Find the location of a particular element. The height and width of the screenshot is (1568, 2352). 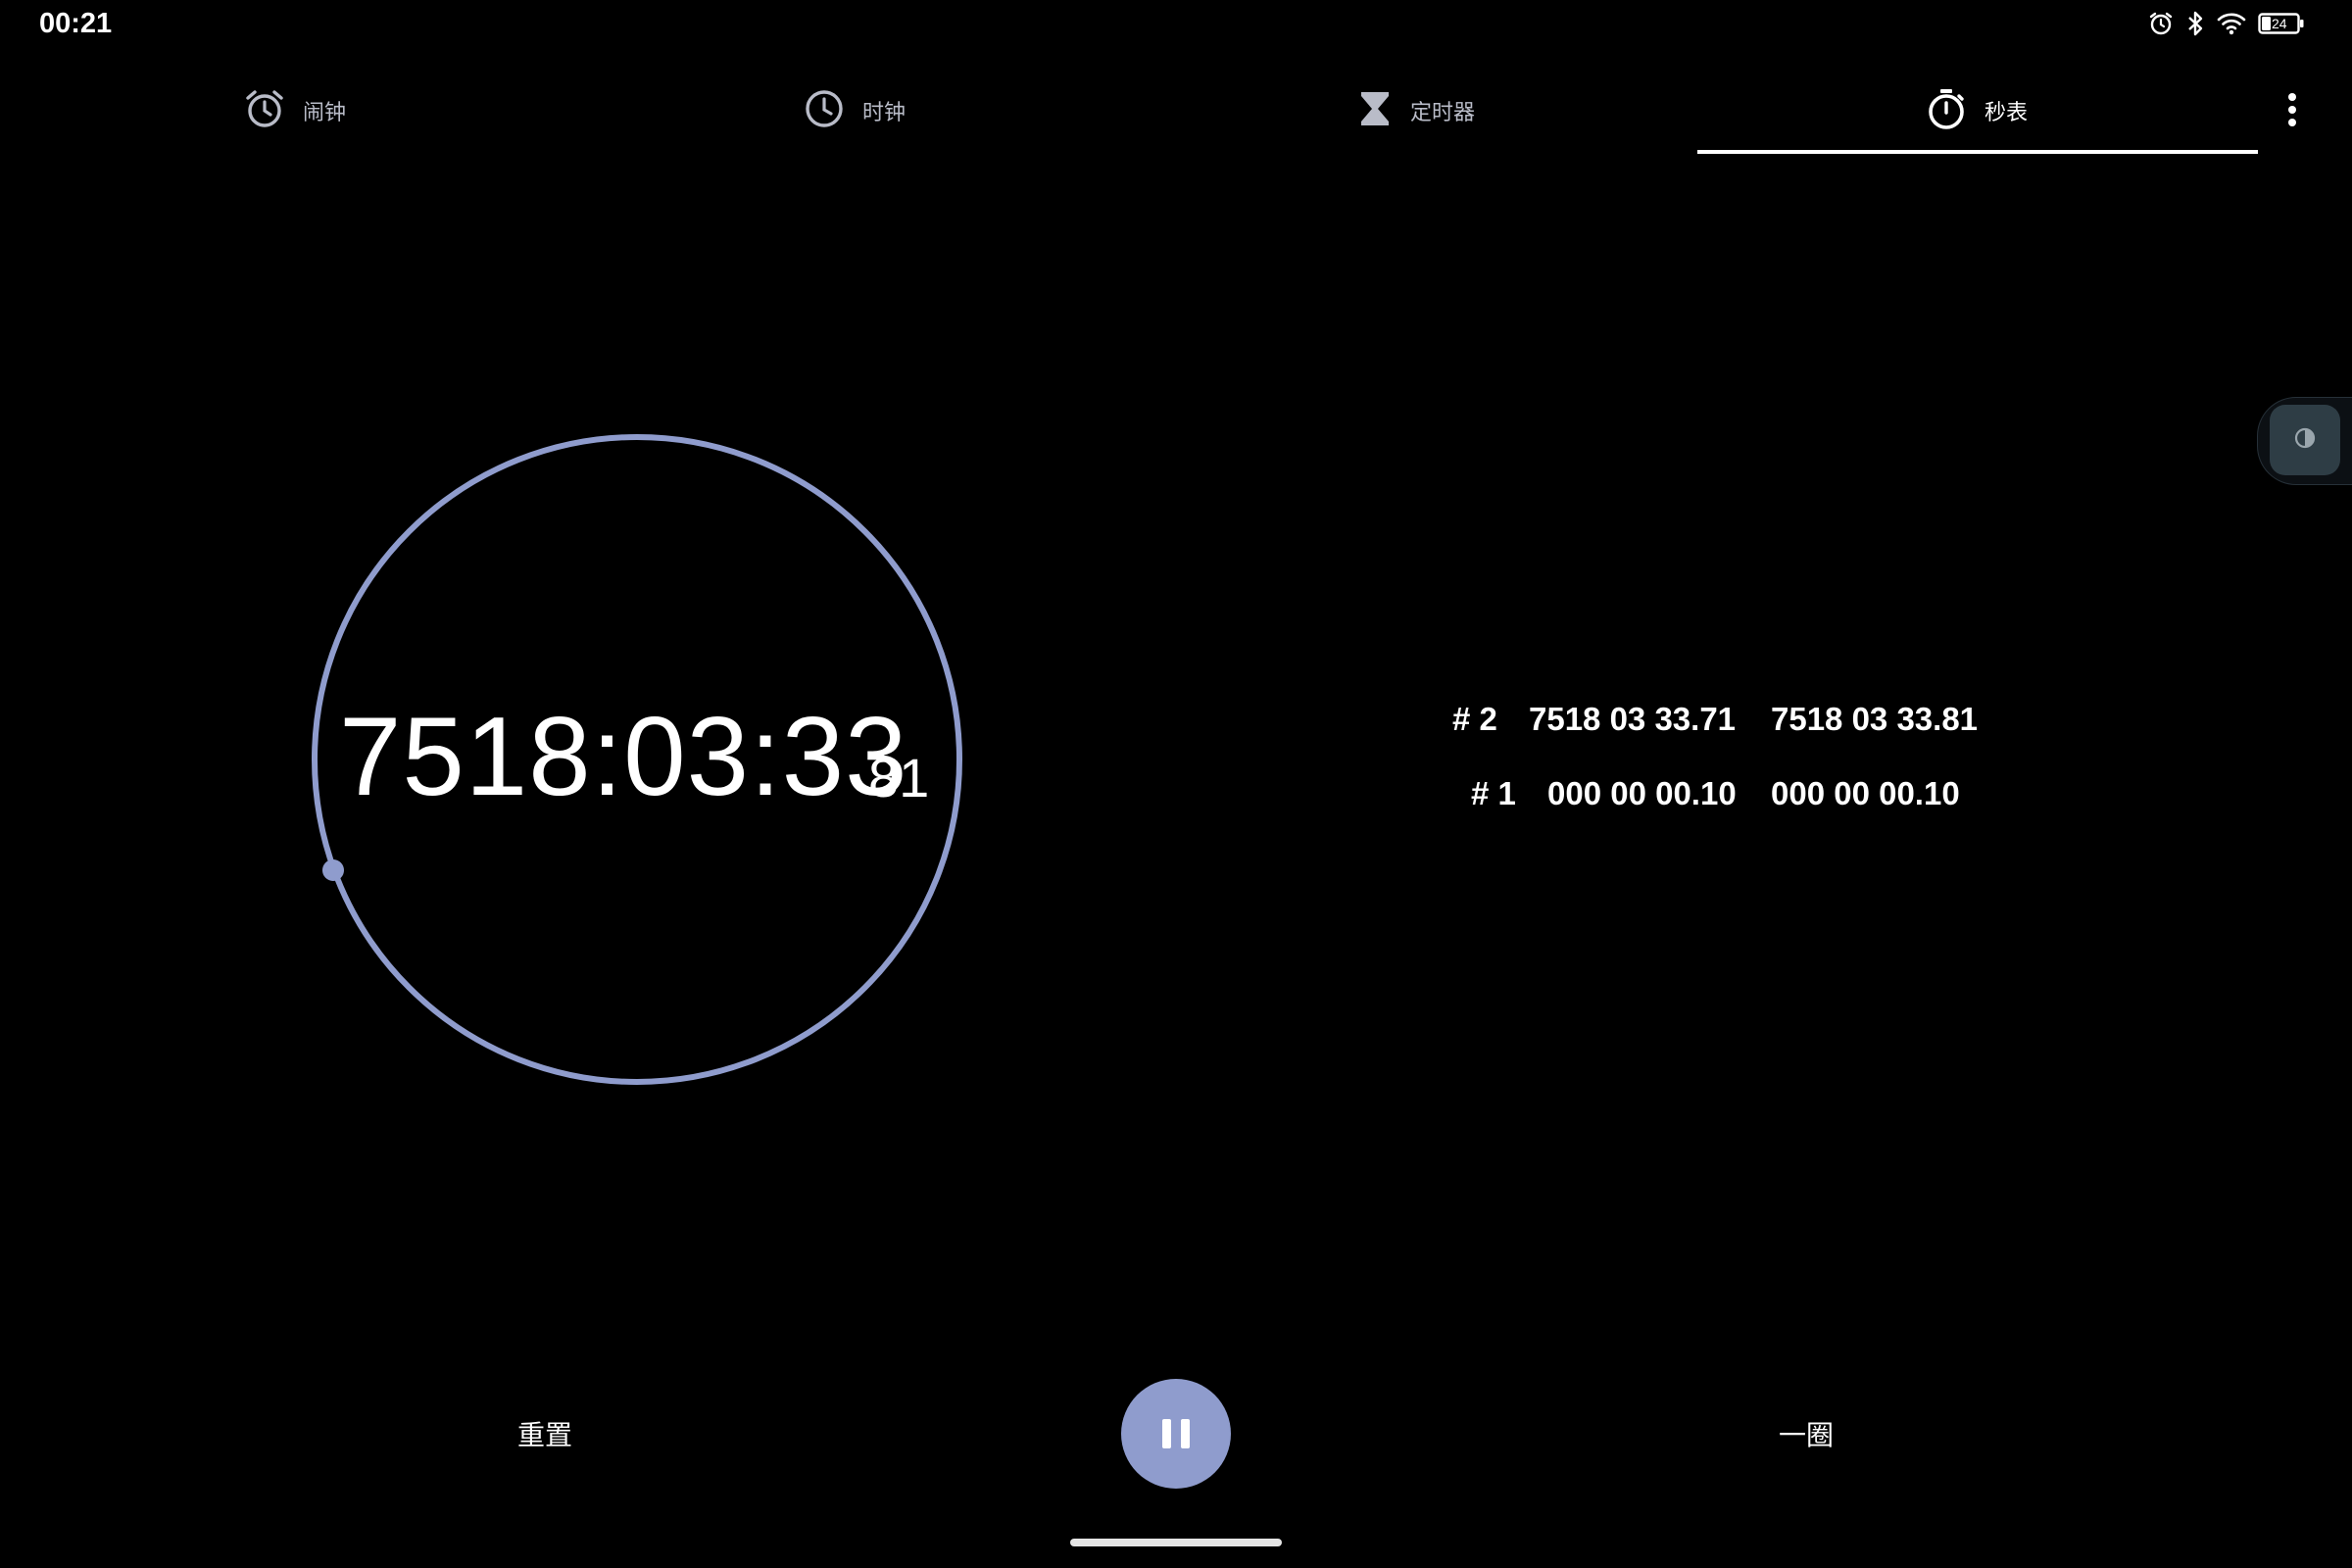

more-options-button is located at coordinates (2292, 109).